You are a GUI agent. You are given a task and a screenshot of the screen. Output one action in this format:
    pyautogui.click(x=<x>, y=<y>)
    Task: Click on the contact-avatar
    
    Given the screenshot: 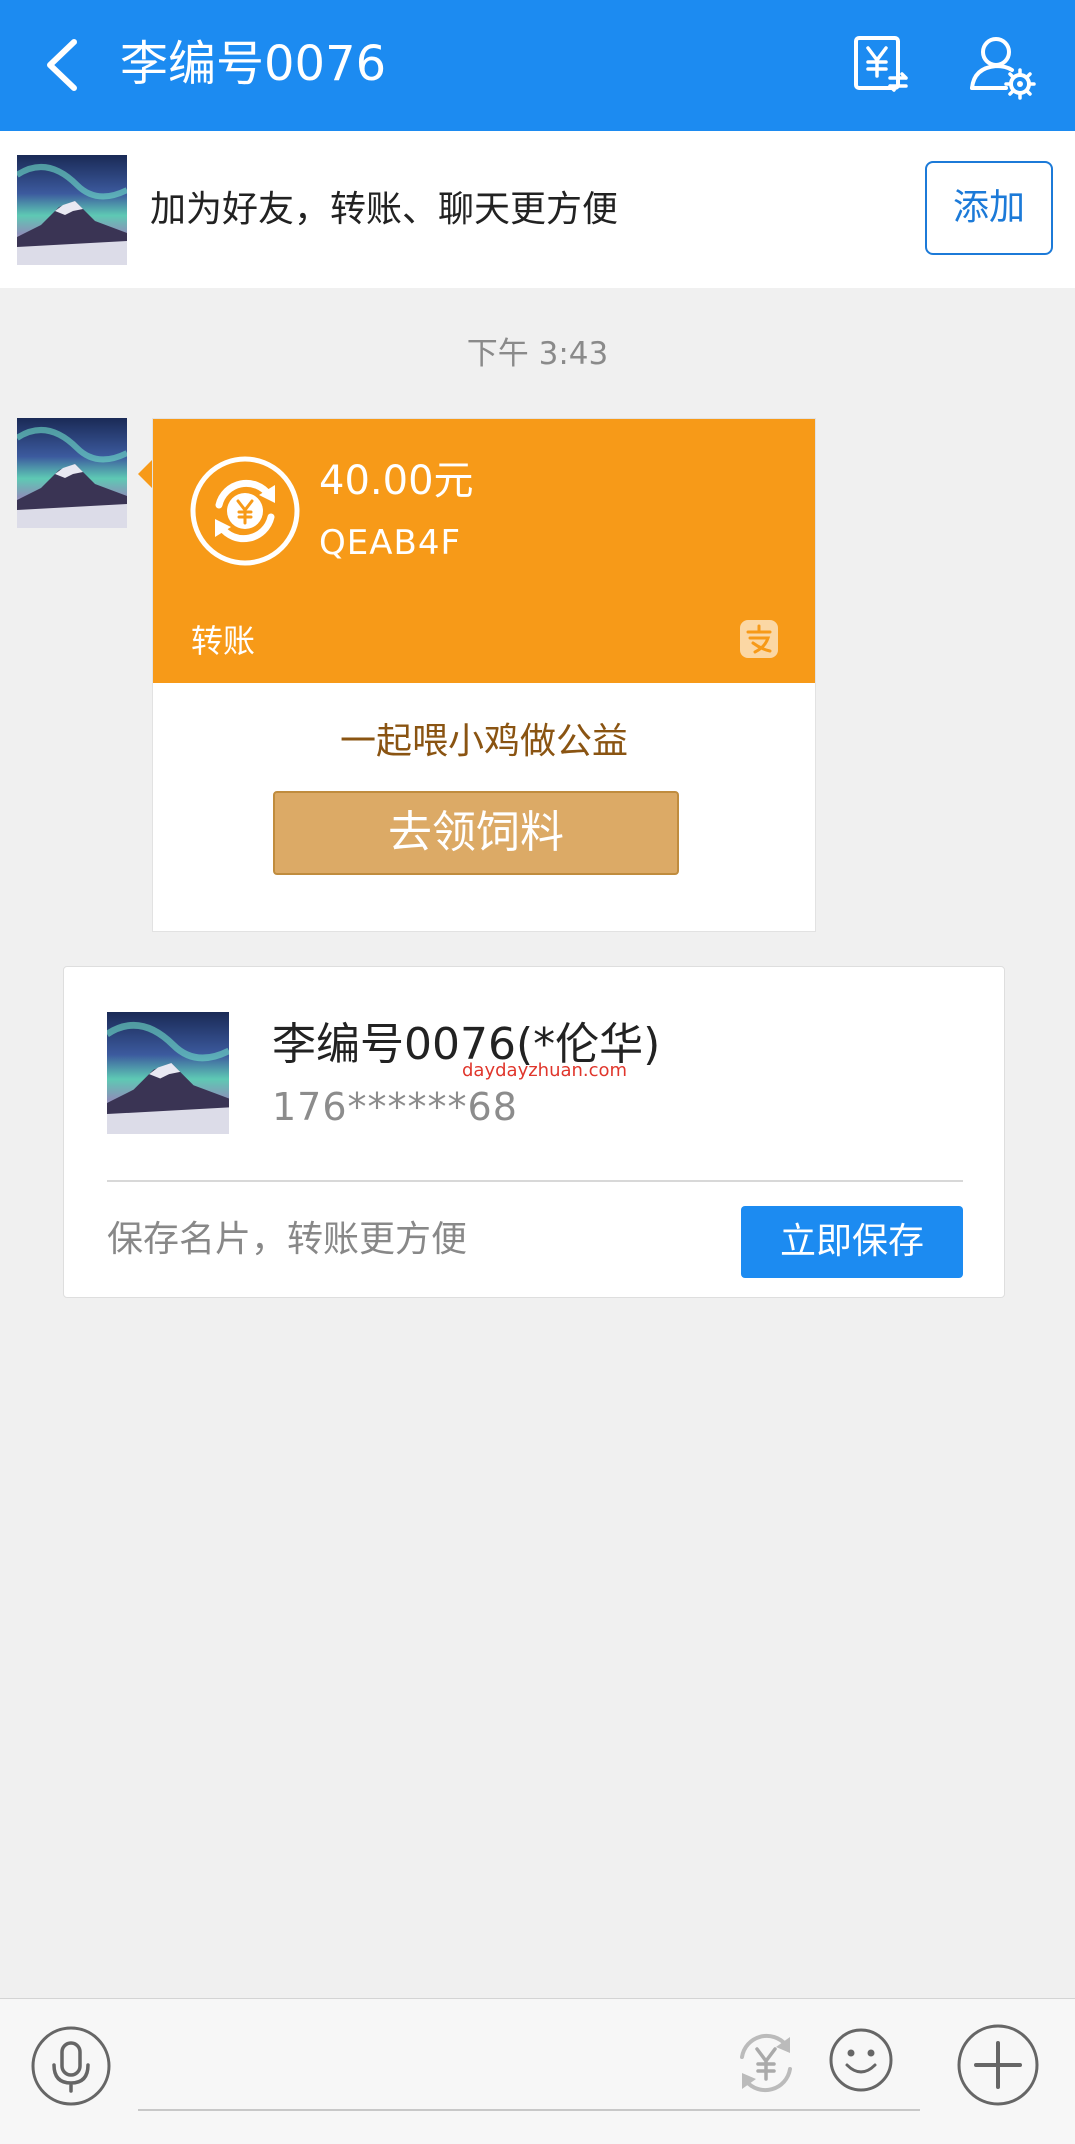 What is the action you would take?
    pyautogui.click(x=168, y=1073)
    